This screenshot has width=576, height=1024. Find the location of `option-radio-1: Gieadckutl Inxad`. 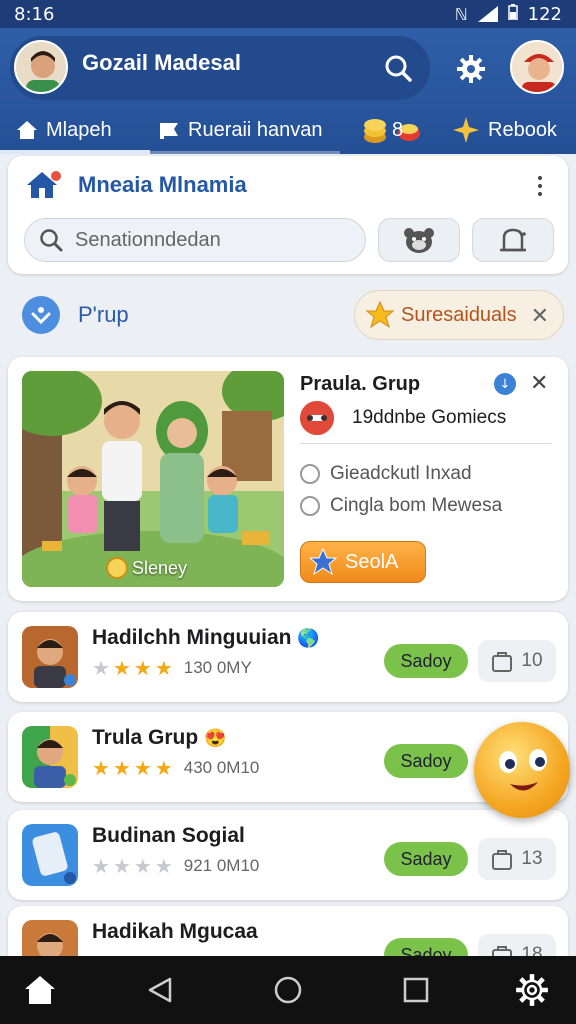

option-radio-1: Gieadckutl Inxad is located at coordinates (386, 474).